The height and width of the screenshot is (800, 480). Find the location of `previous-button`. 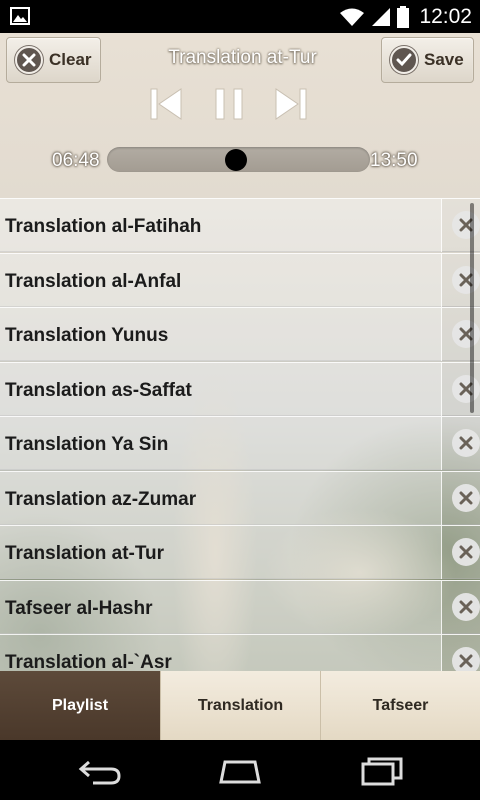

previous-button is located at coordinates (166, 104).